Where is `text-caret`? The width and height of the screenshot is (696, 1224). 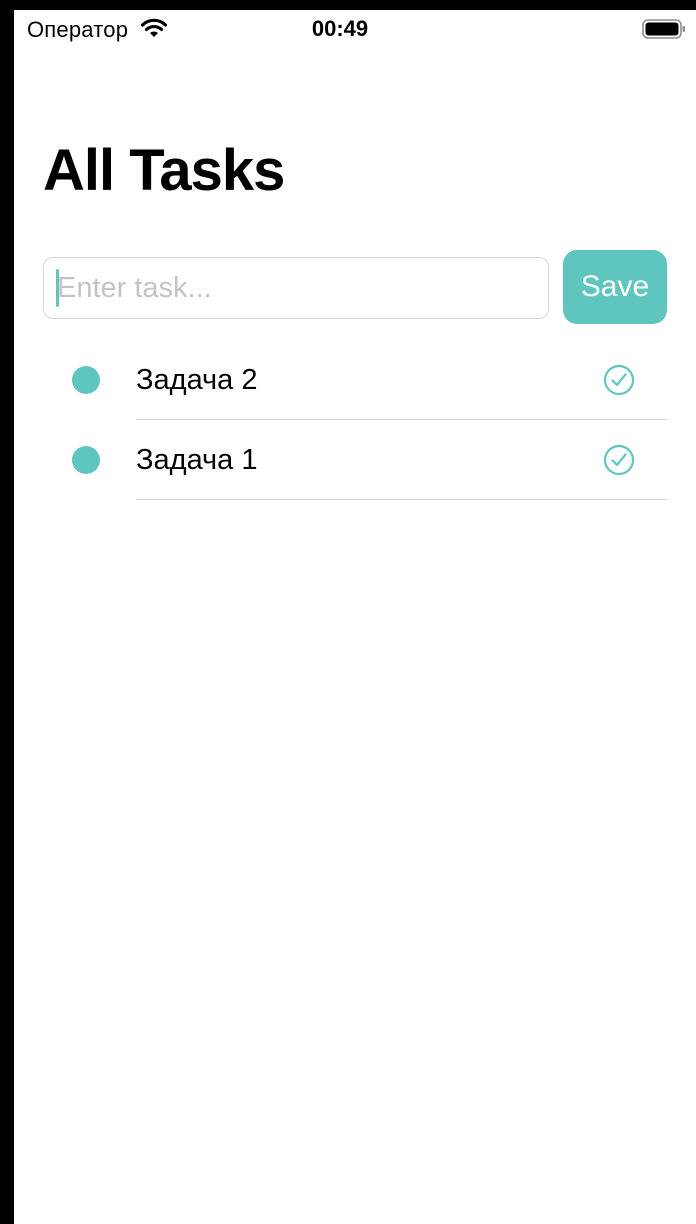 text-caret is located at coordinates (57, 288).